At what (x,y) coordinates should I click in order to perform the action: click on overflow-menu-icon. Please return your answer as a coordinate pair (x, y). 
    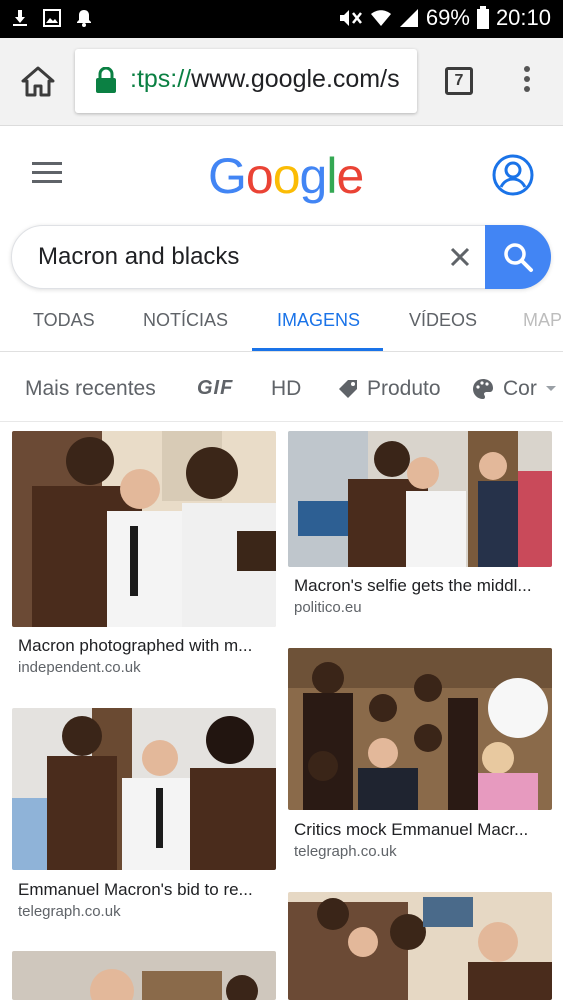
    Looking at the image, I should click on (527, 83).